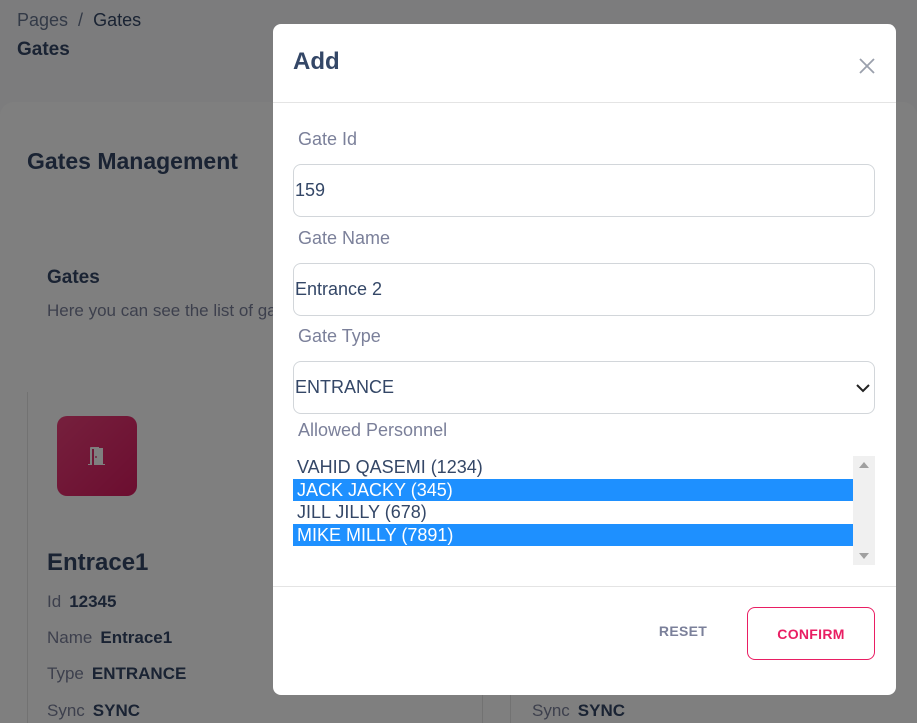 The image size is (917, 723). Describe the element at coordinates (573, 489) in the screenshot. I see `personnel-option-selected: JACK JACKY (345)` at that location.